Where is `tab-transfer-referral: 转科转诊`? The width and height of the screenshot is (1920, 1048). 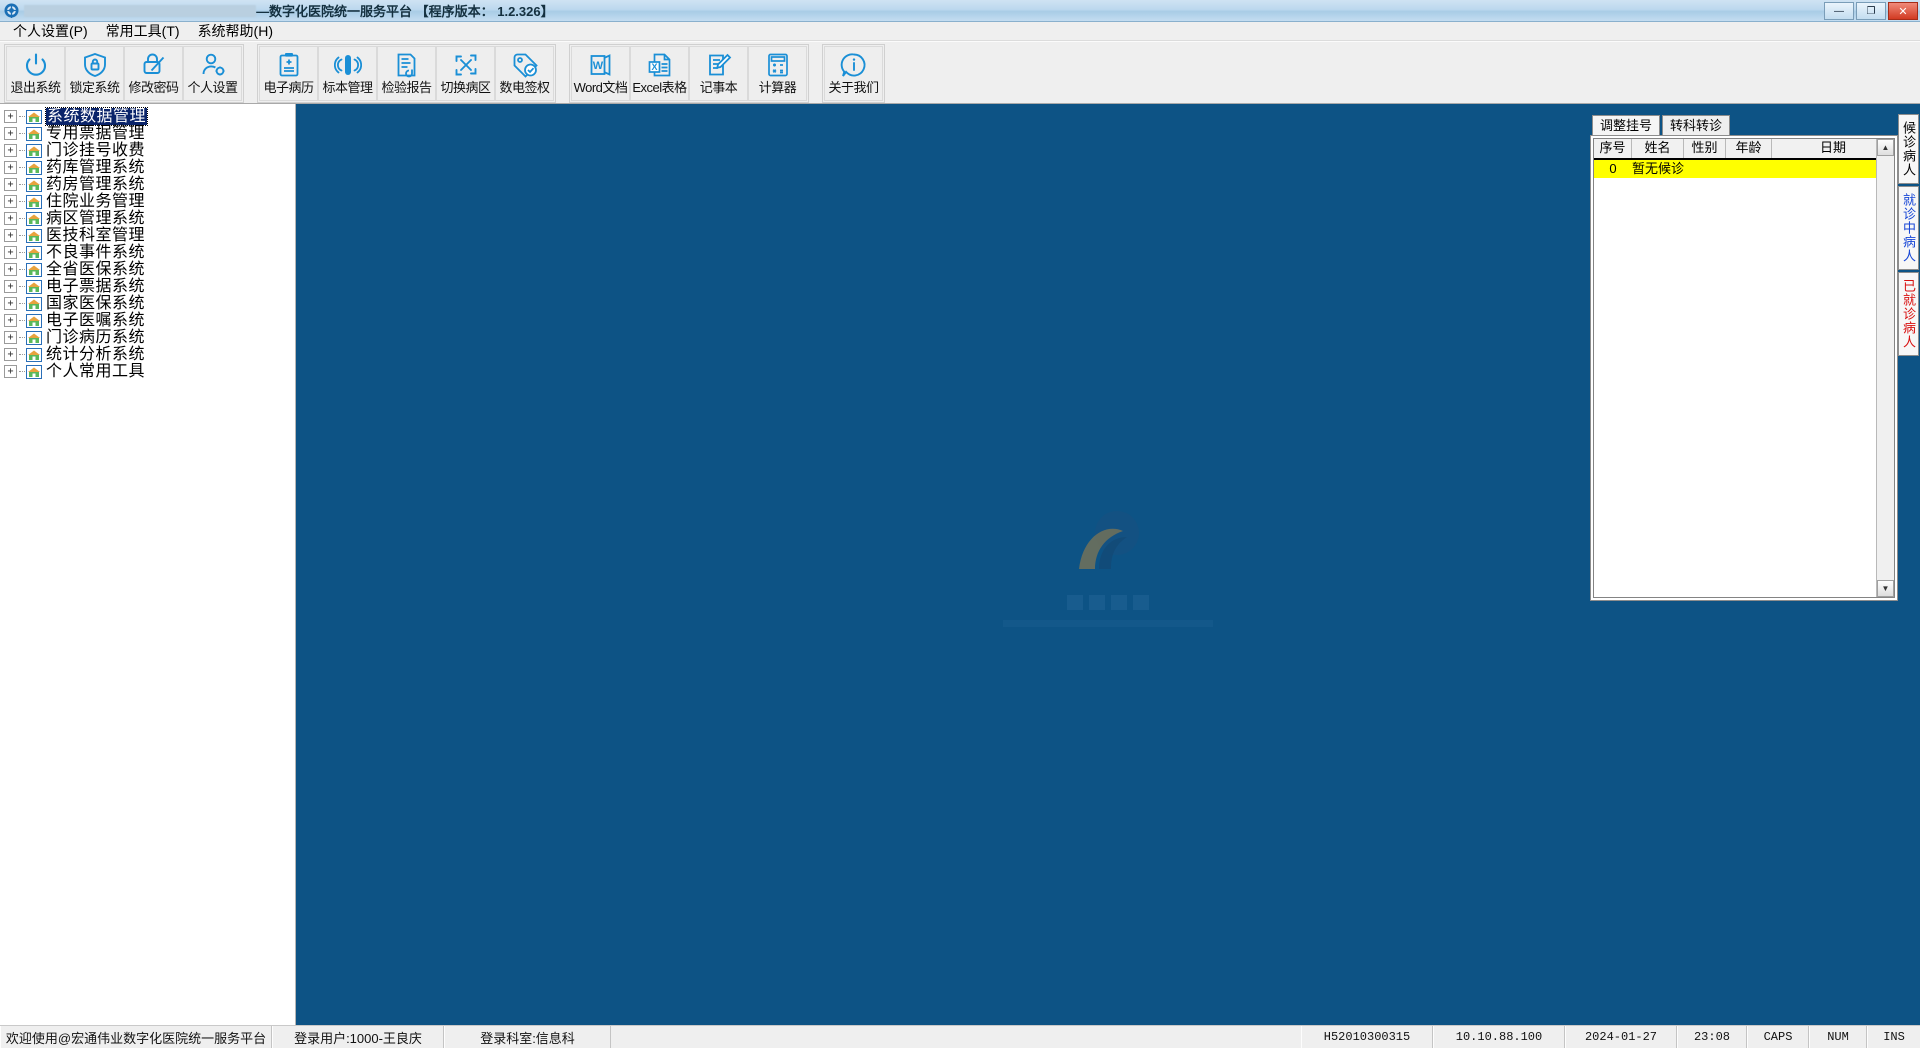
tab-transfer-referral: 转科转诊 is located at coordinates (1696, 125).